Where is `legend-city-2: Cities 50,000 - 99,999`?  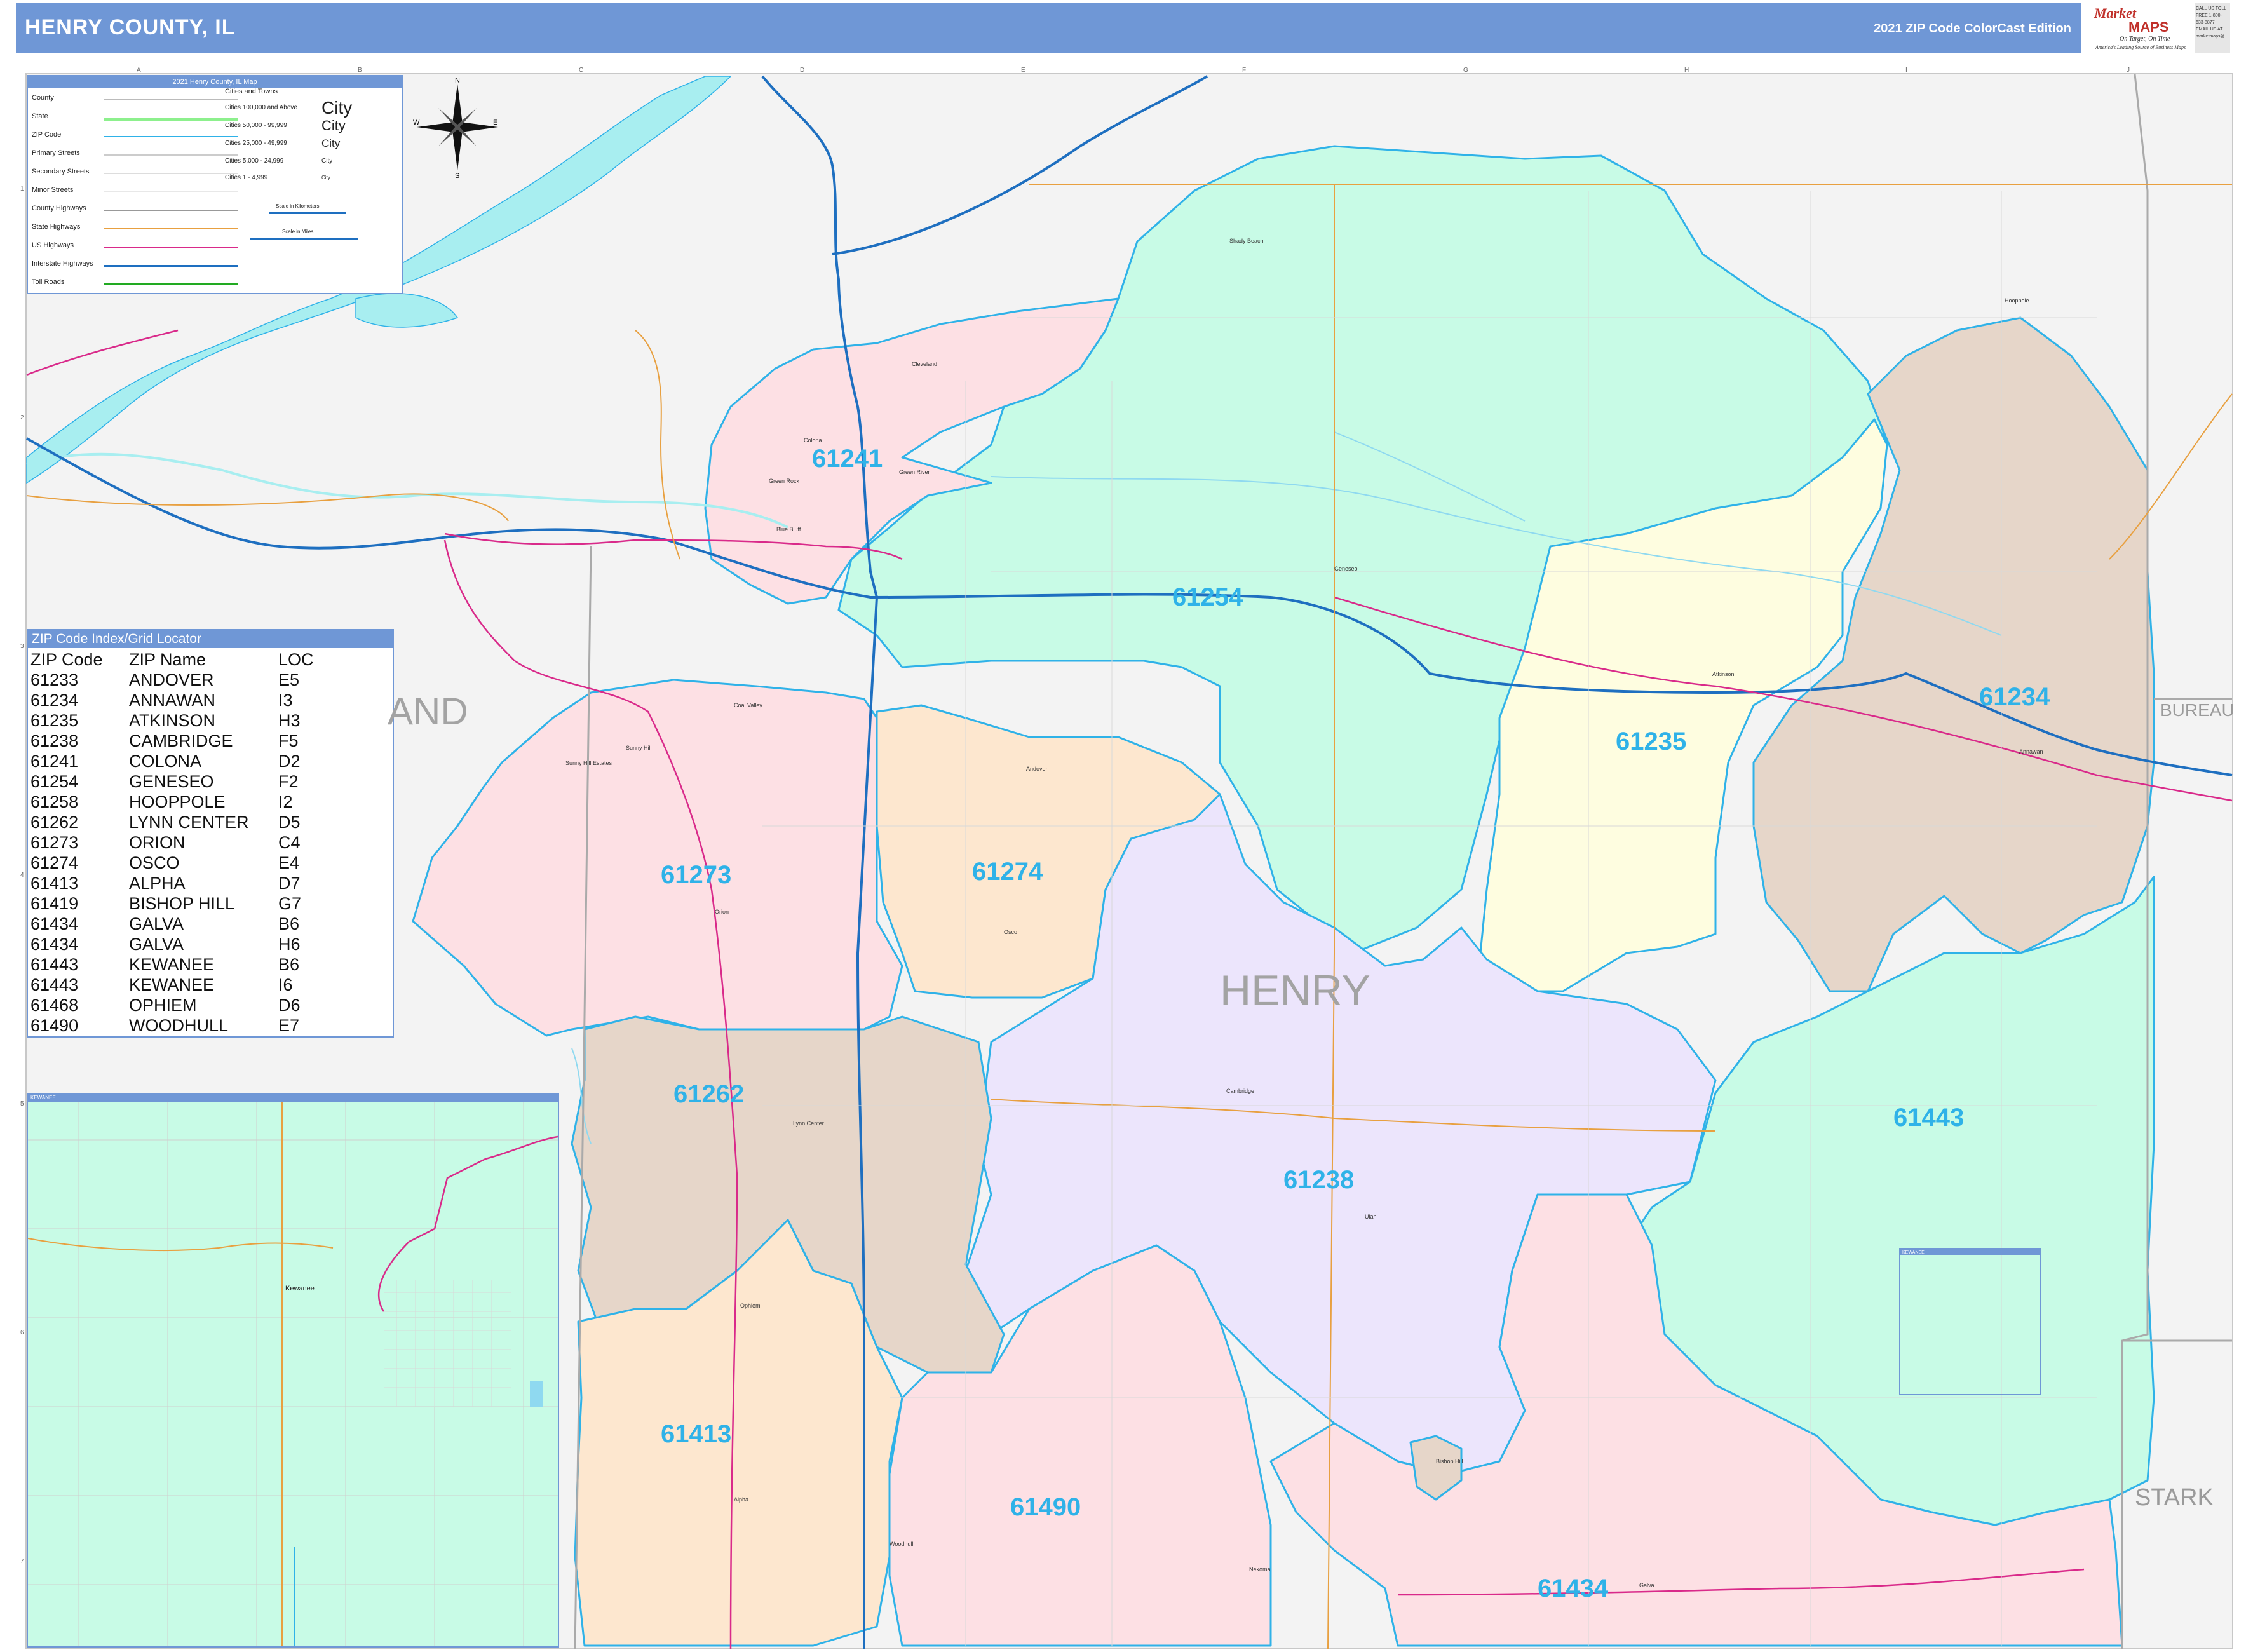 legend-city-2: Cities 50,000 - 99,999 is located at coordinates (256, 125).